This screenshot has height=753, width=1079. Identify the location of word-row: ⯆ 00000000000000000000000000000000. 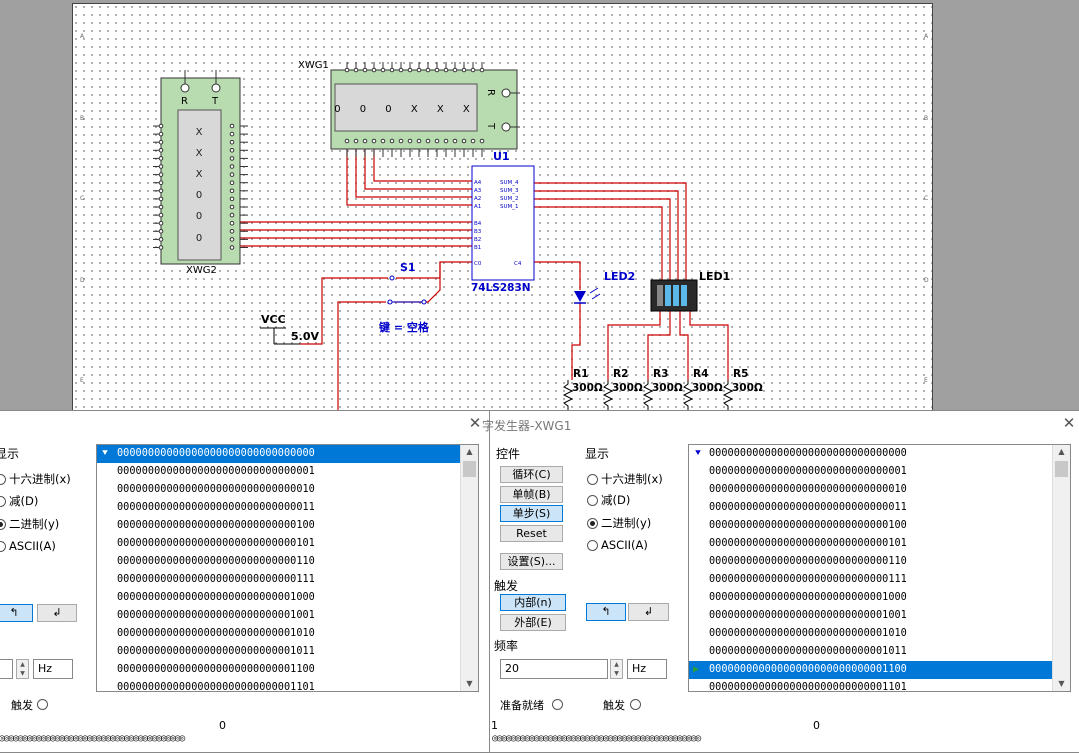
(287, 454).